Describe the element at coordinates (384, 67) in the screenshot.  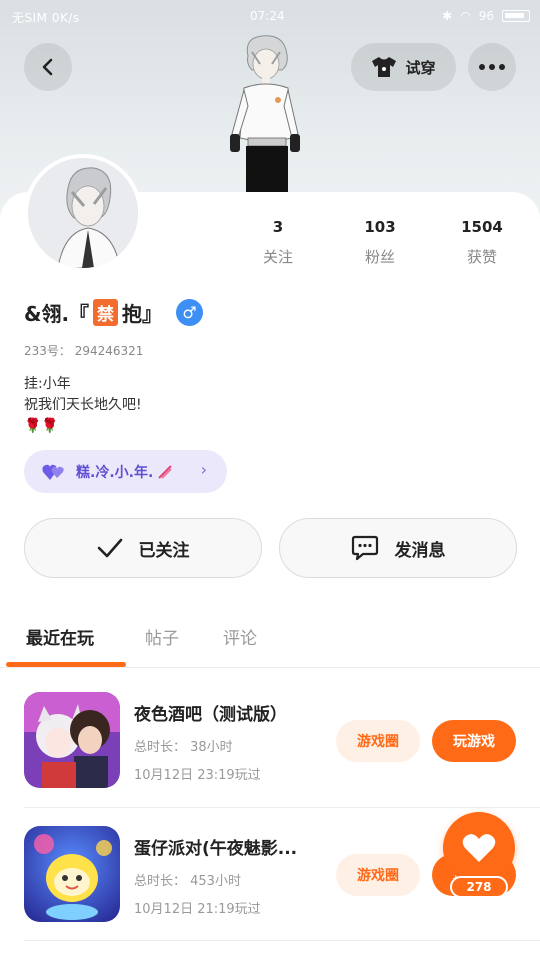
I see `tshirt-icon` at that location.